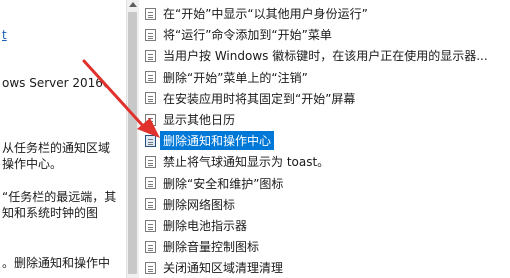 This screenshot has height=278, width=510. What do you see at coordinates (199, 204) in the screenshot?
I see `policy-label: 删除网络图标` at bounding box center [199, 204].